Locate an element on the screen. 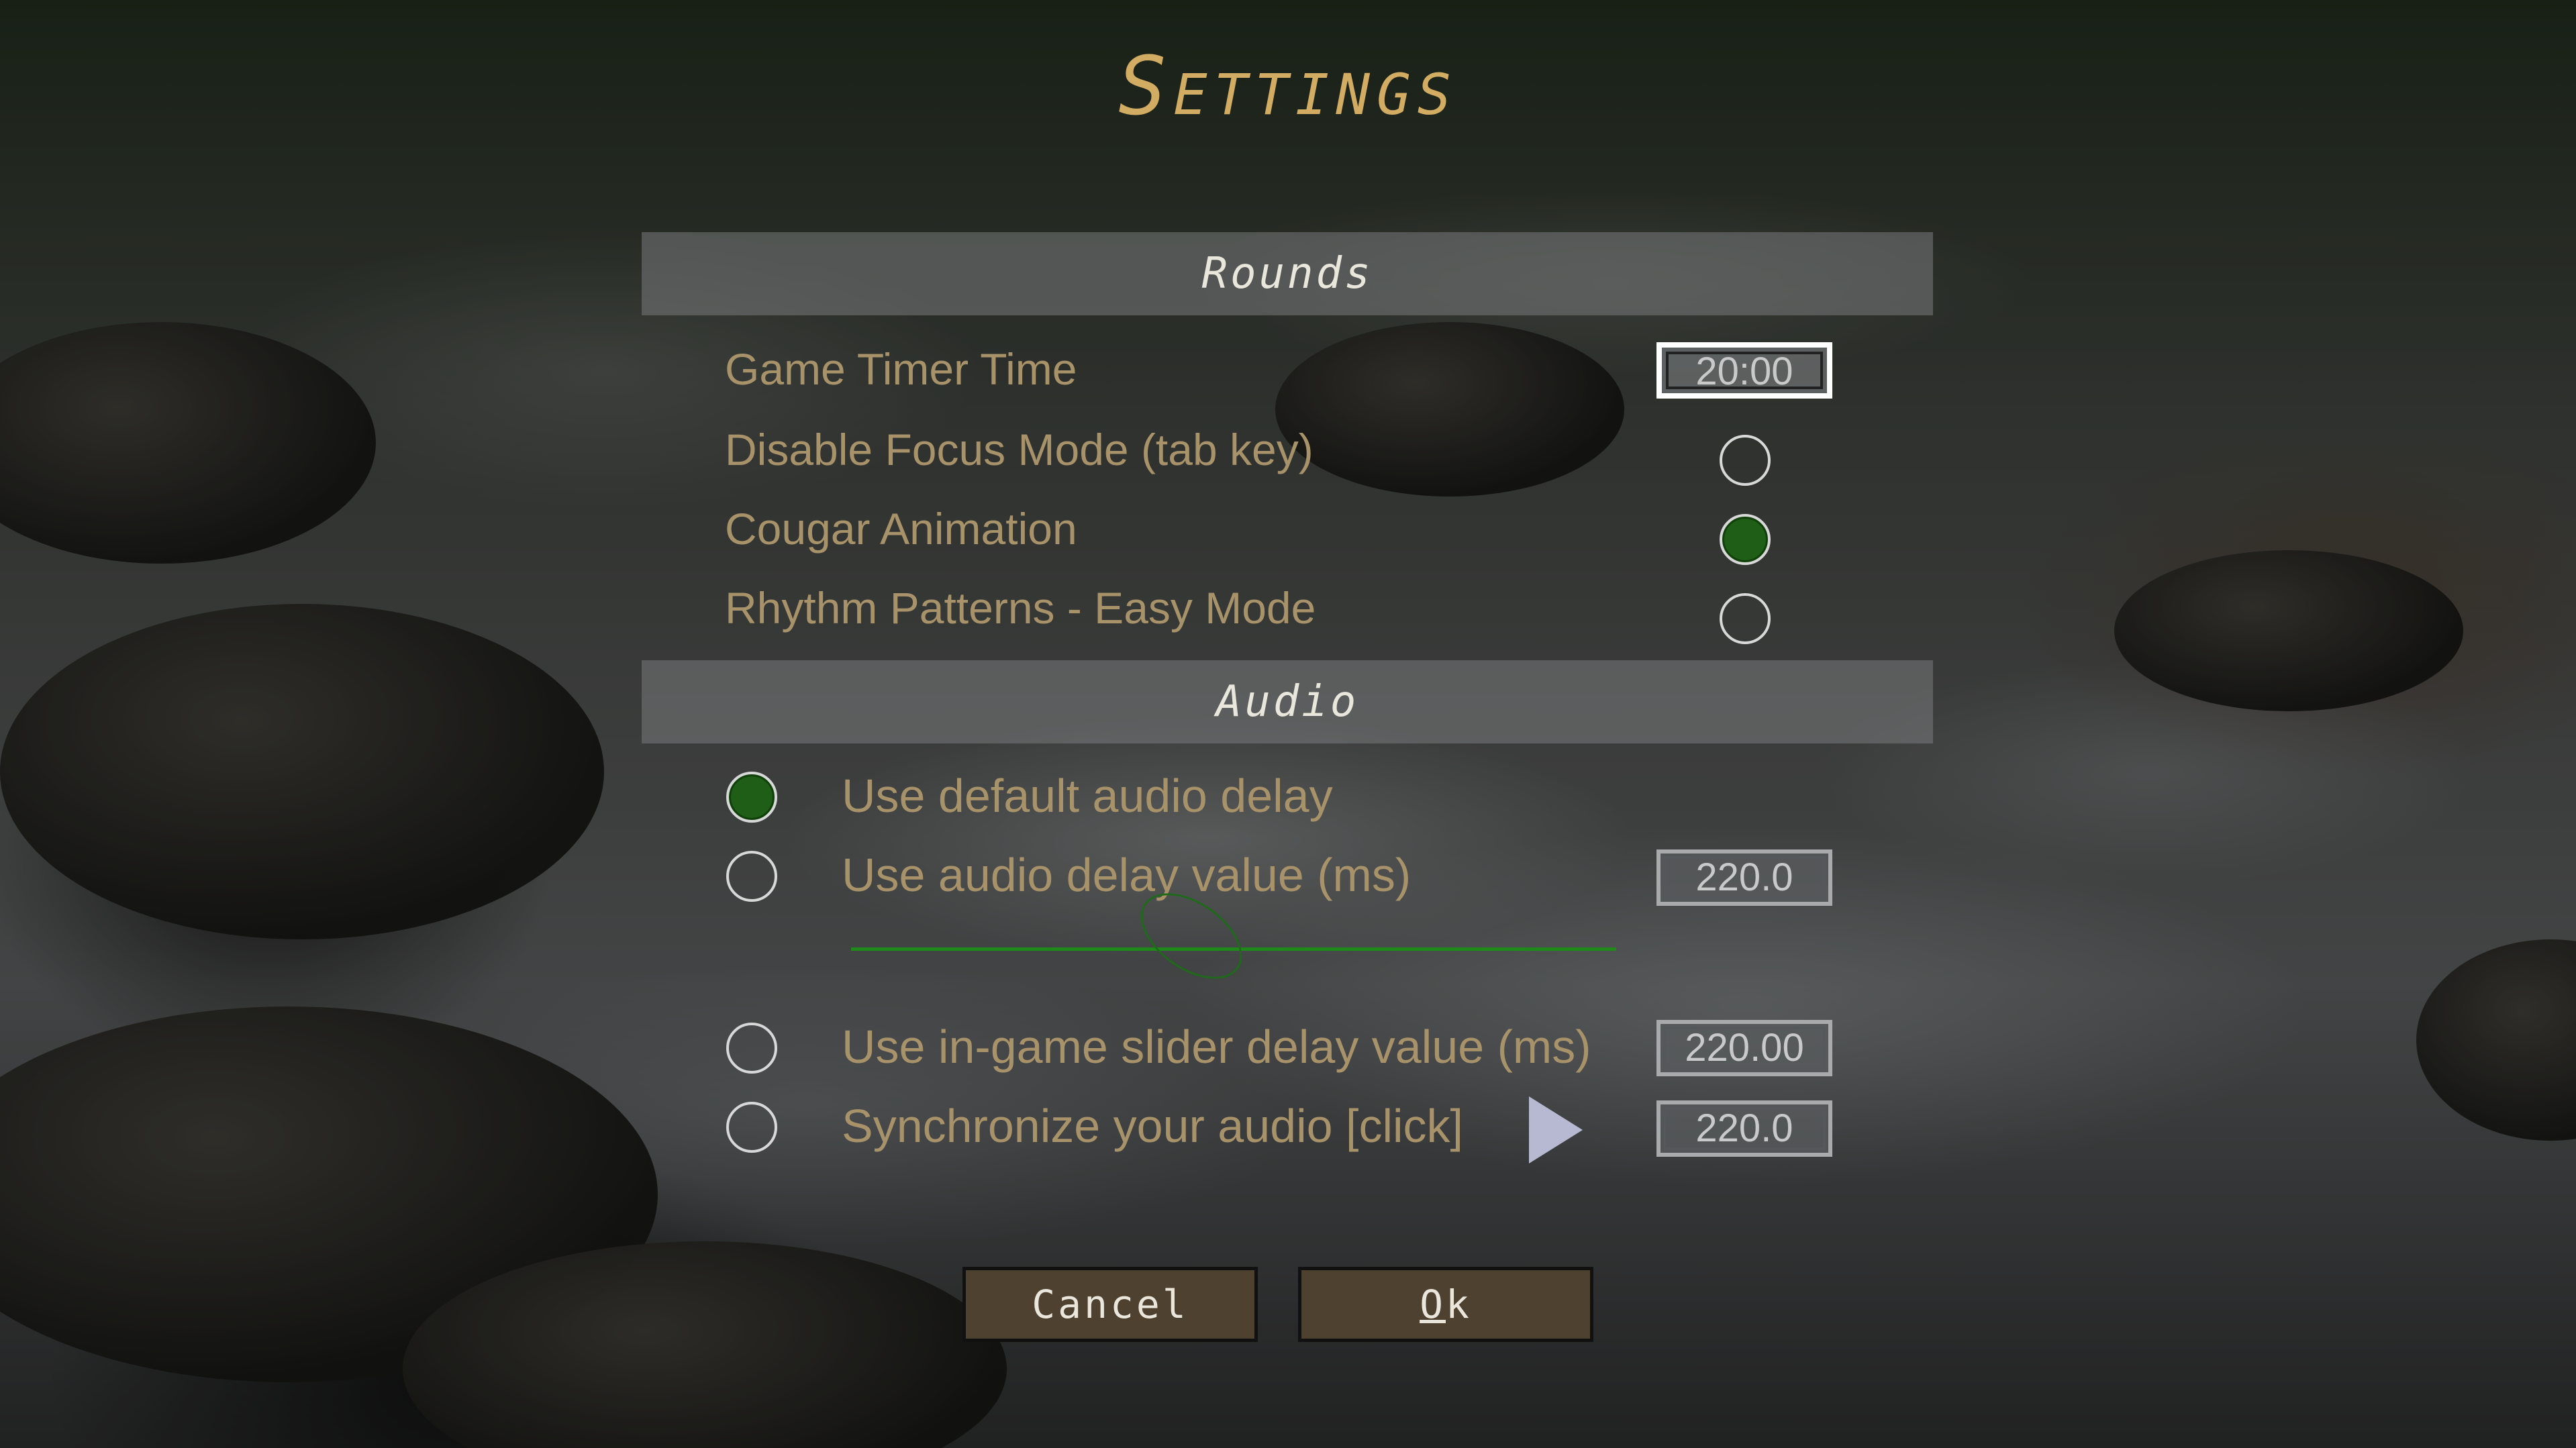  default-delay-label: Use default audio delay is located at coordinates (1087, 796).